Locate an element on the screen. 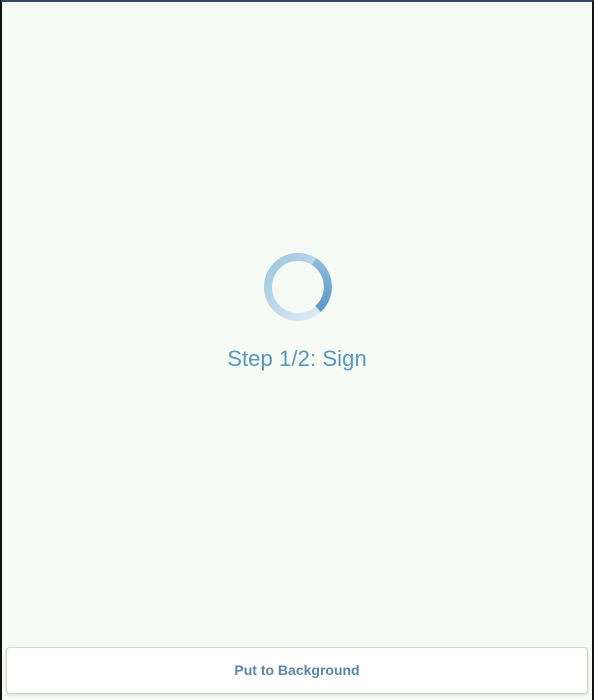  footer-bar: Put to Background is located at coordinates (297, 672).